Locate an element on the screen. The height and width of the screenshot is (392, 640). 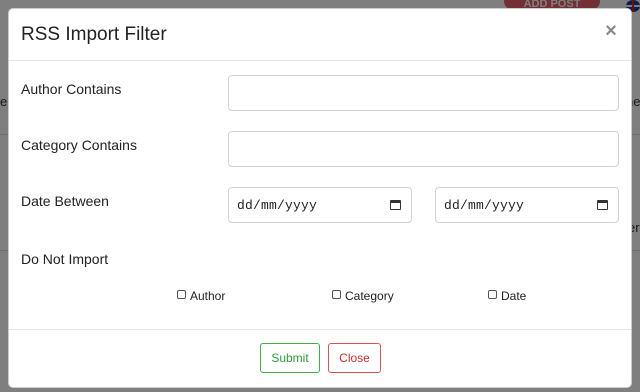
checkbox-label: Author is located at coordinates (208, 296).